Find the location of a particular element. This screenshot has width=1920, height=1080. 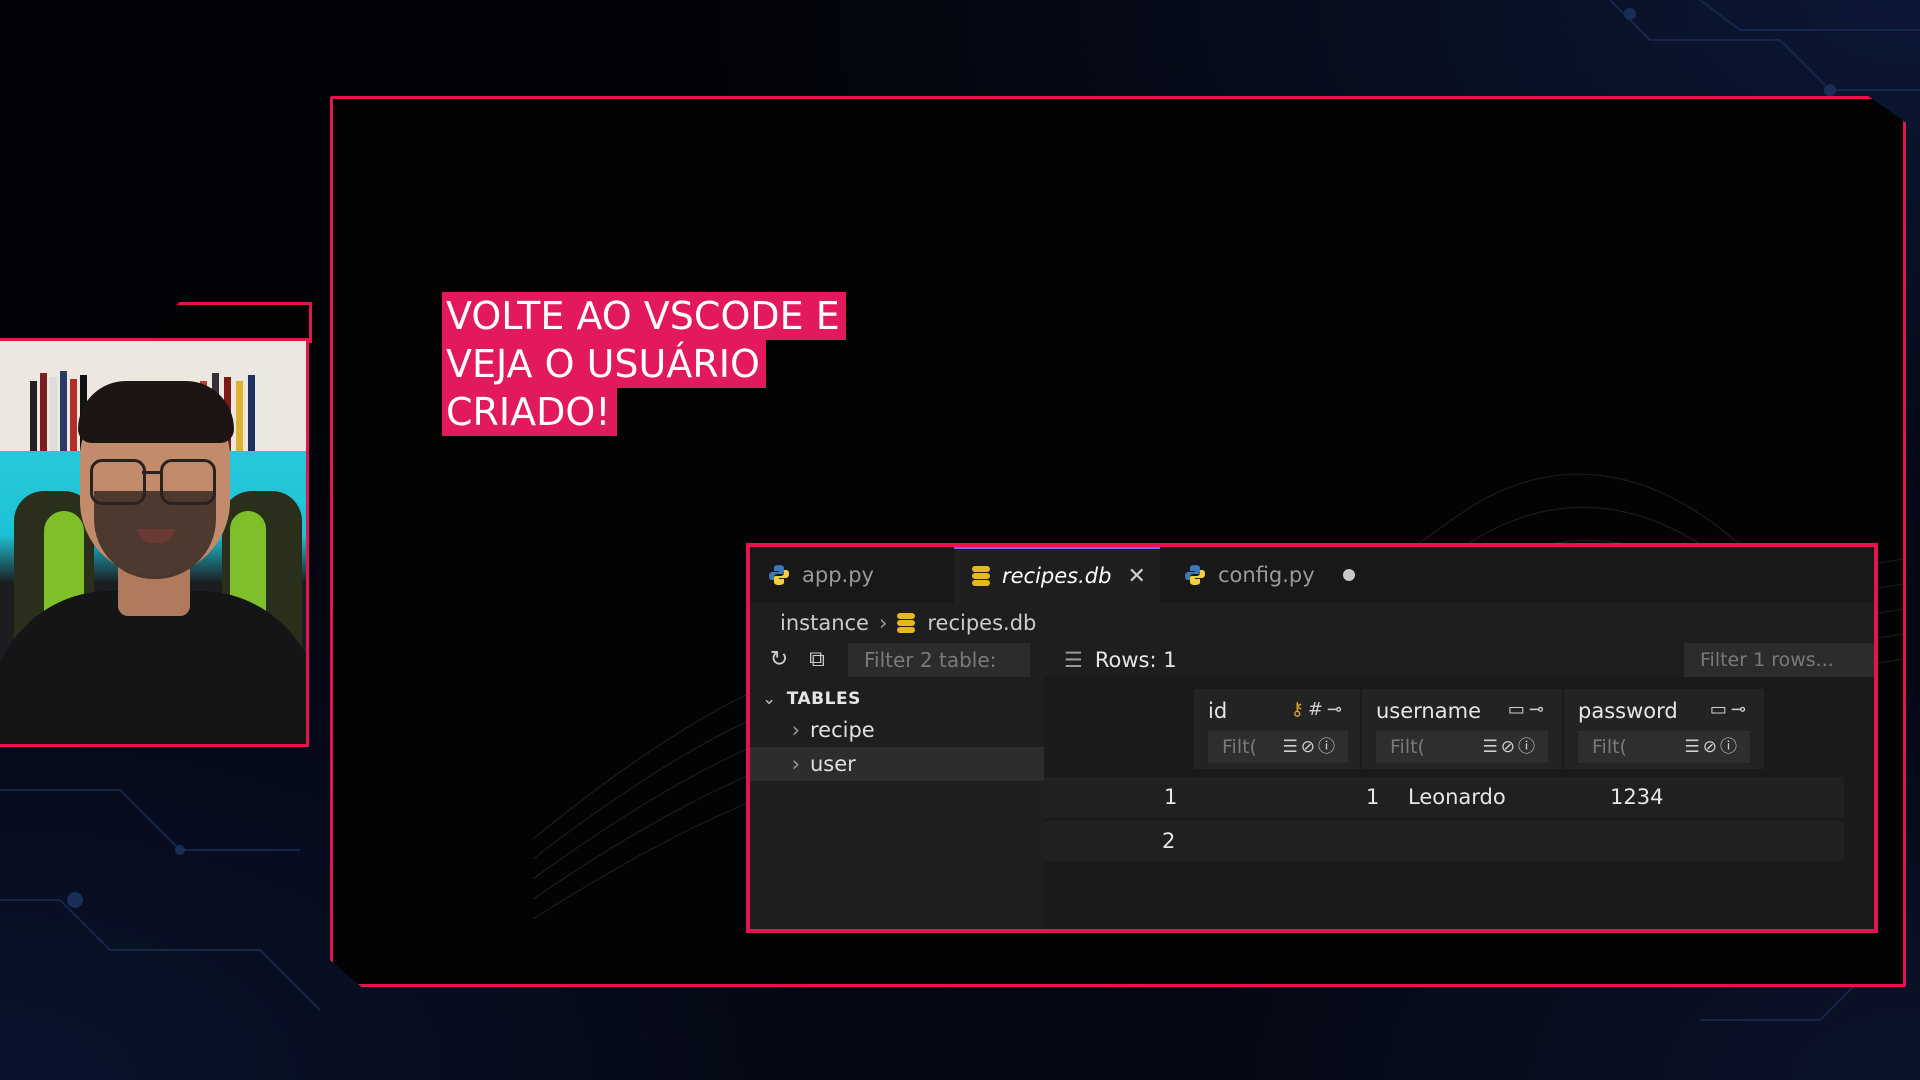

tables-section-header: ⌄ TABLES is located at coordinates (811, 699).